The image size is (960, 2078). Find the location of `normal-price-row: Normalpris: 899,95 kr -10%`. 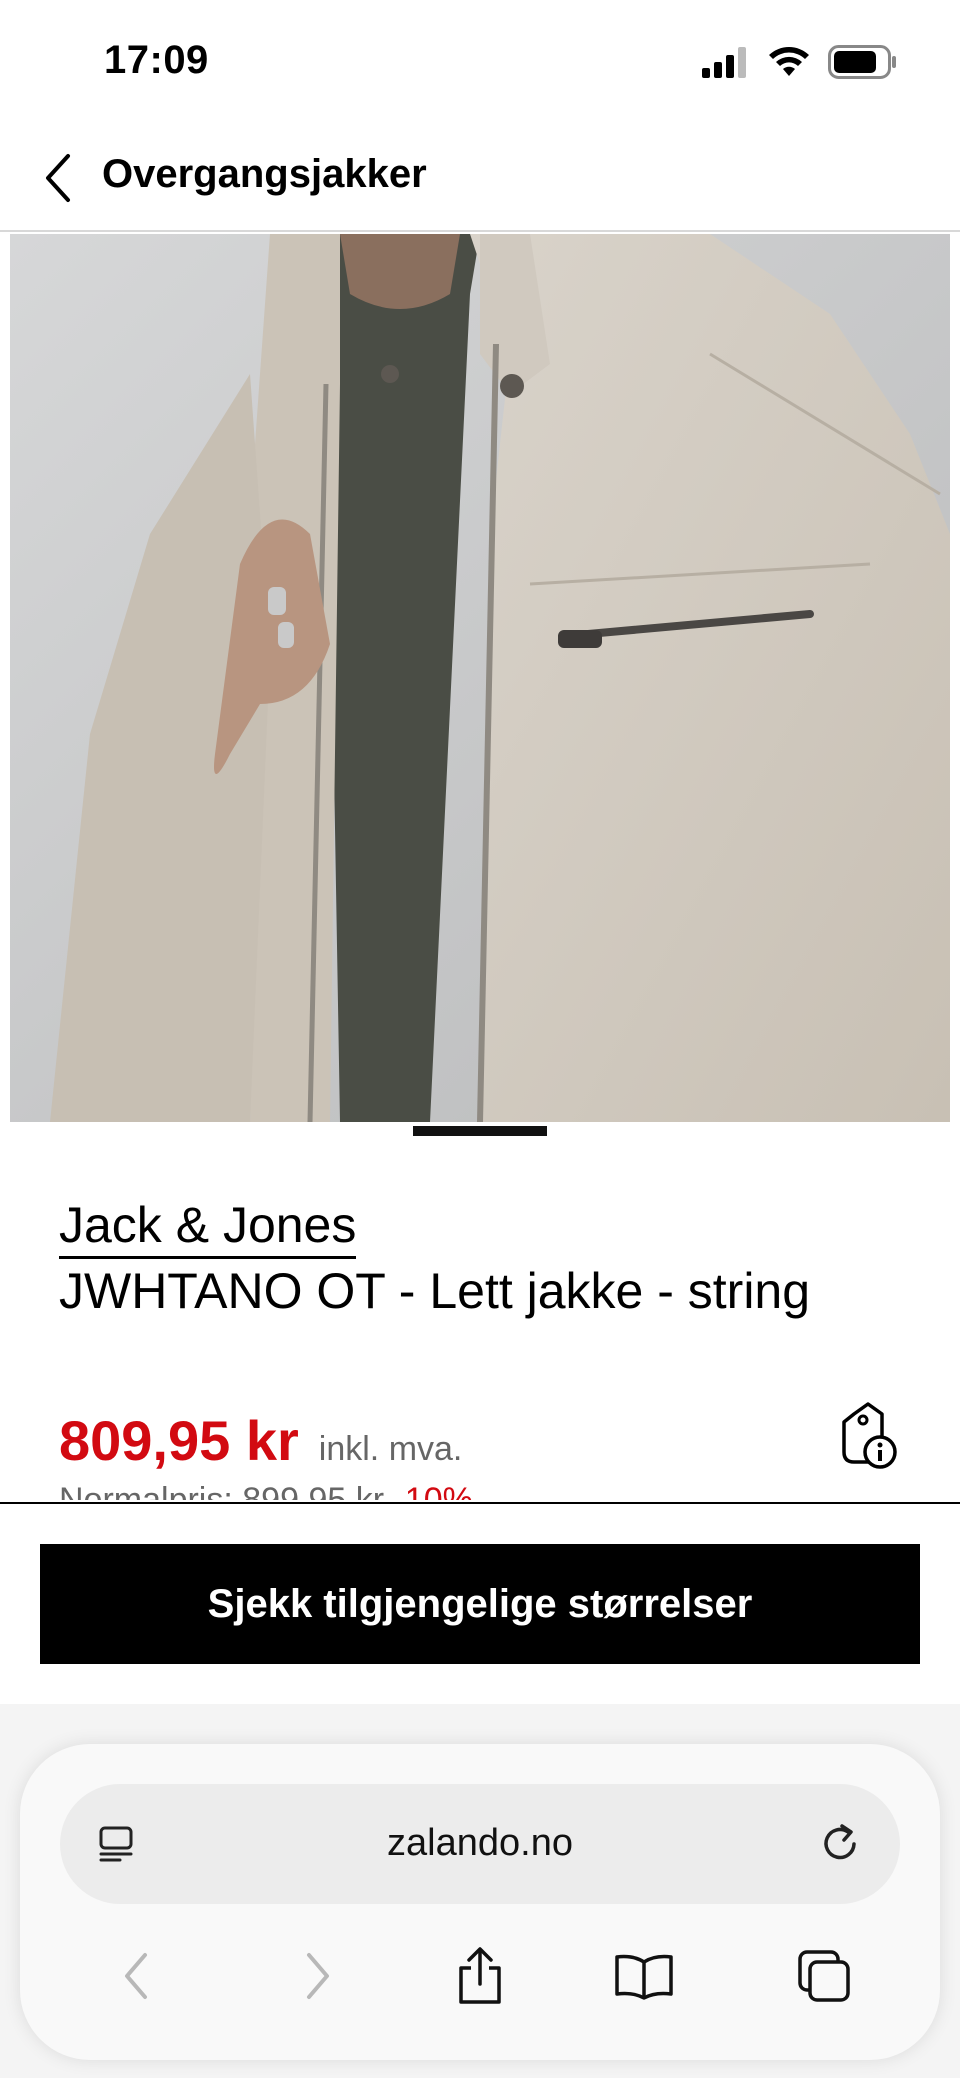

normal-price-row: Normalpris: 899,95 kr -10% is located at coordinates (266, 1489).